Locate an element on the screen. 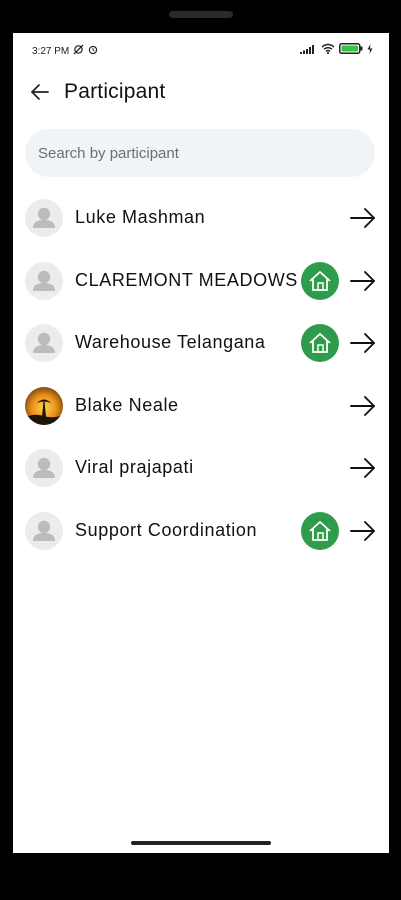 This screenshot has height=900, width=401. no-sync-icon is located at coordinates (78, 51).